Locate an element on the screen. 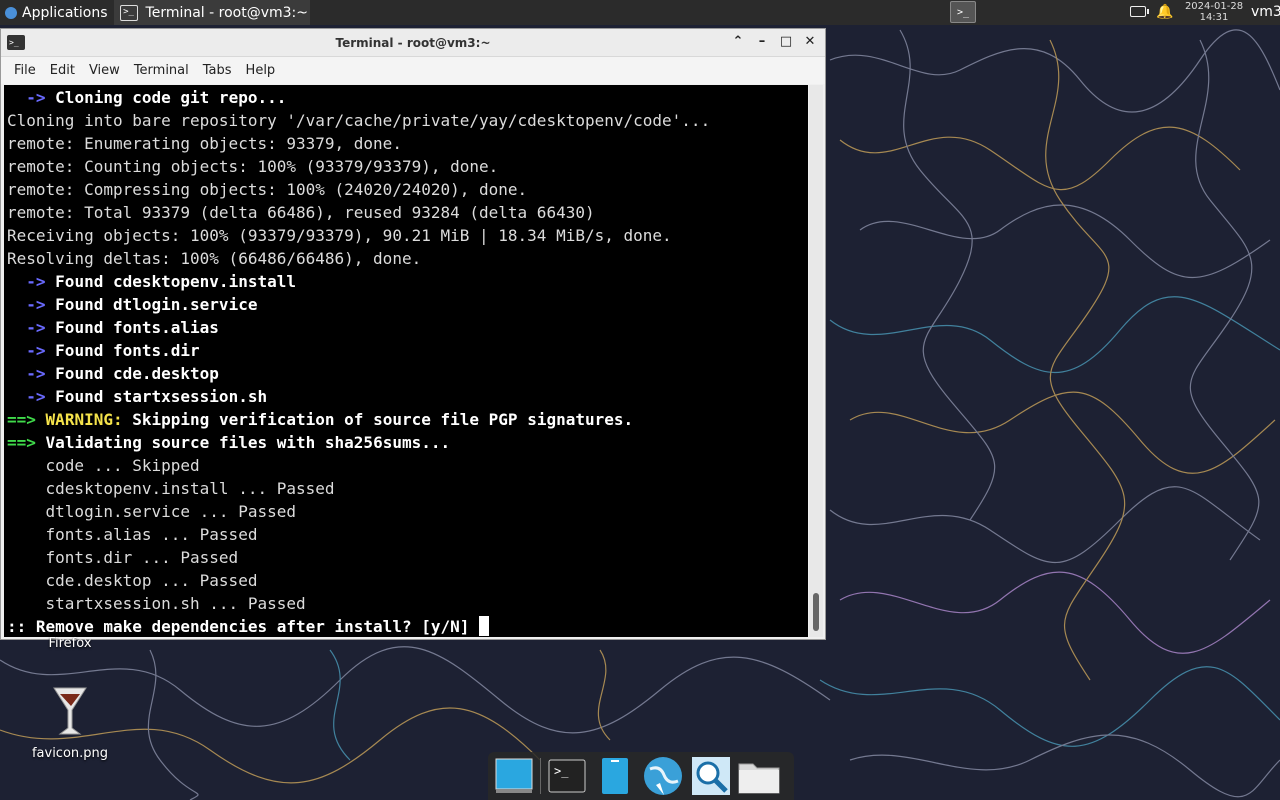 Image resolution: width=1280 pixels, height=800 pixels. terminal-line: -> Found fonts.dir is located at coordinates (113, 350).